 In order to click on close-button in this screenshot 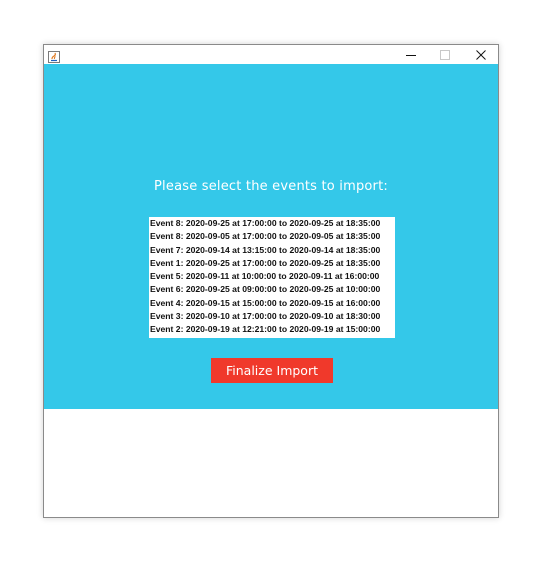, I will do `click(481, 54)`.